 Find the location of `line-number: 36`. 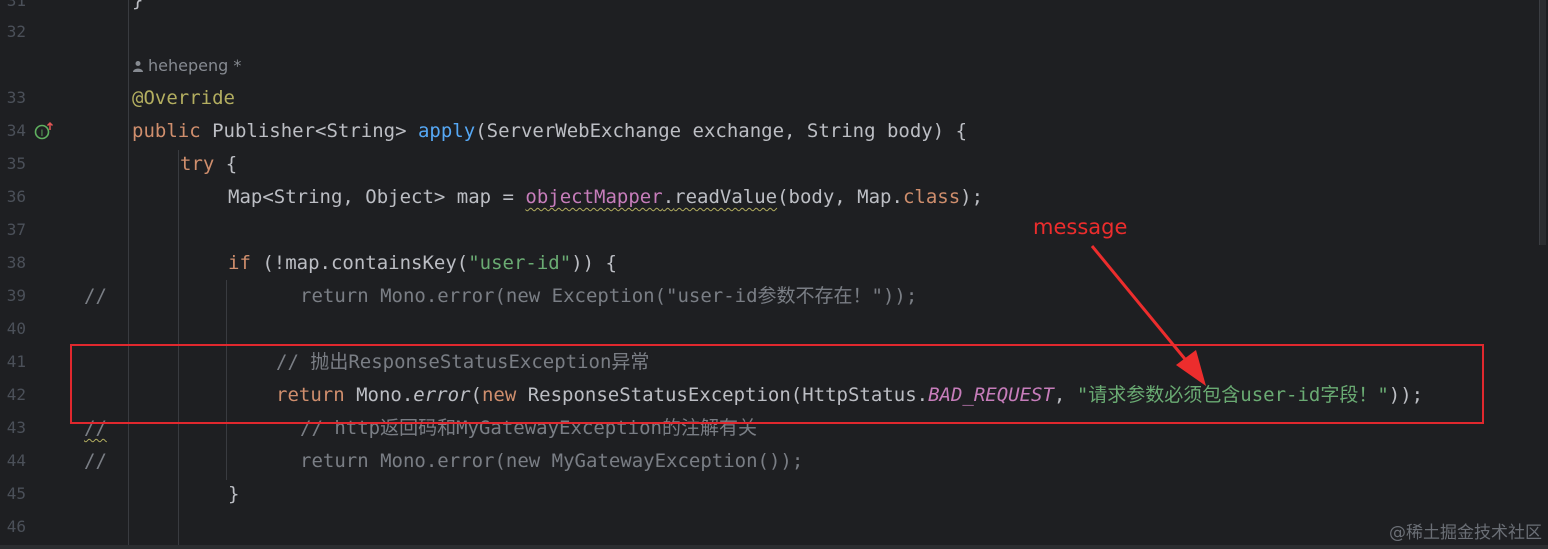

line-number: 36 is located at coordinates (16, 196).